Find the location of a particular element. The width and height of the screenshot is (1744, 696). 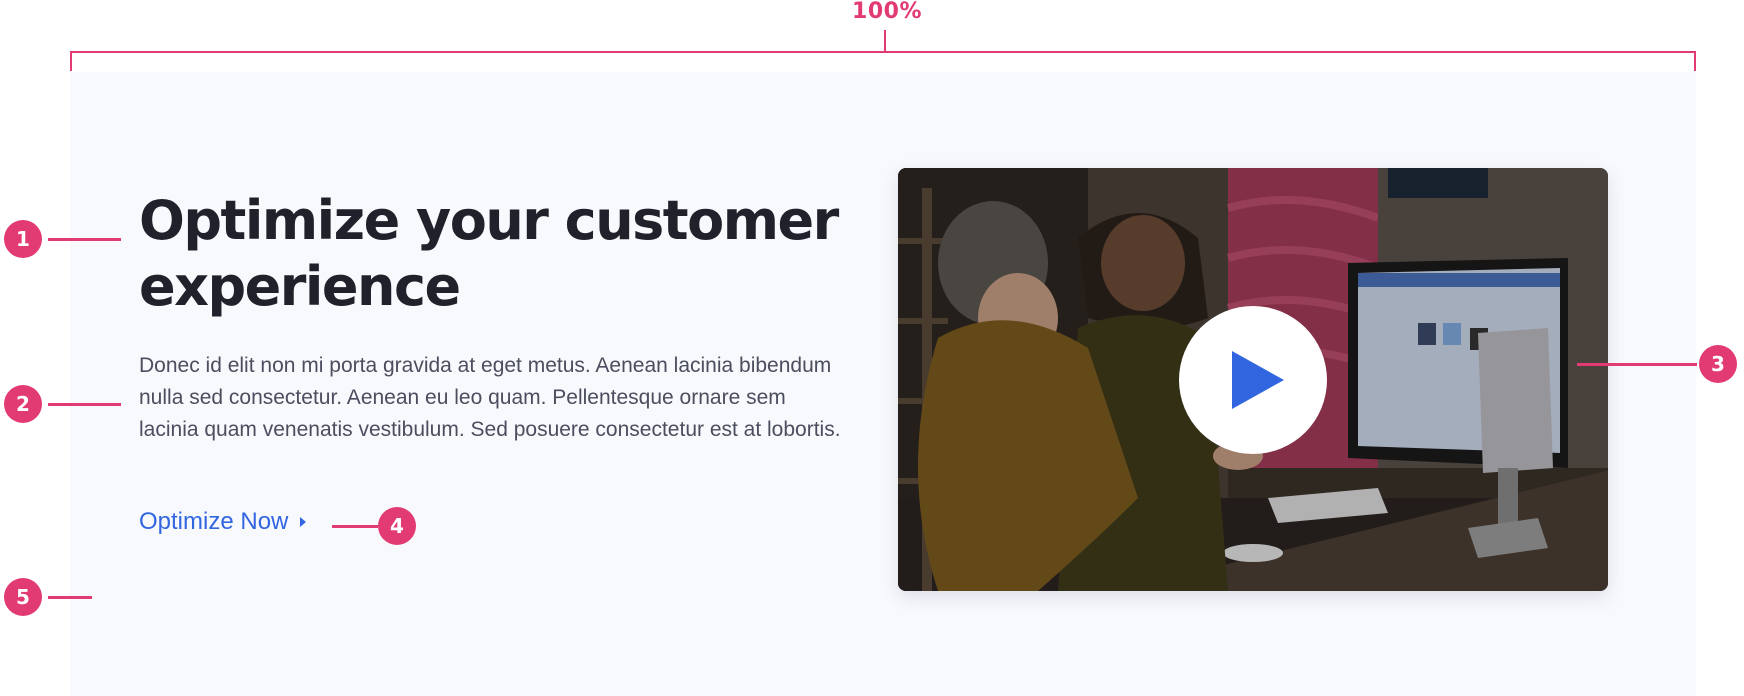

optimize-now-label: Optimize Now is located at coordinates (214, 521).